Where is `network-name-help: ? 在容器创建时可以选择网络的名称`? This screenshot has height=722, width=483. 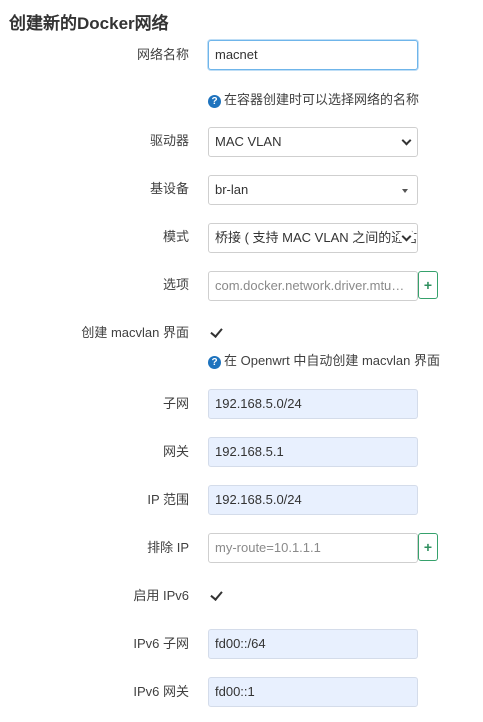 network-name-help: ? 在容器创建时可以选择网络的名称 is located at coordinates (313, 100).